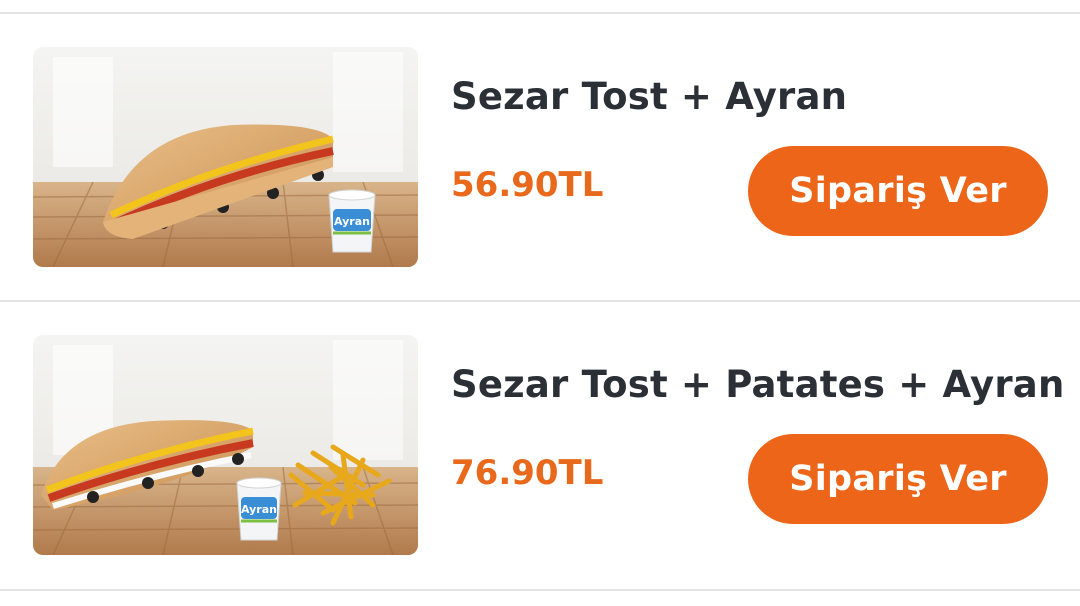  I want to click on product-title: Sezar Tost + Patates + Ayran, so click(758, 384).